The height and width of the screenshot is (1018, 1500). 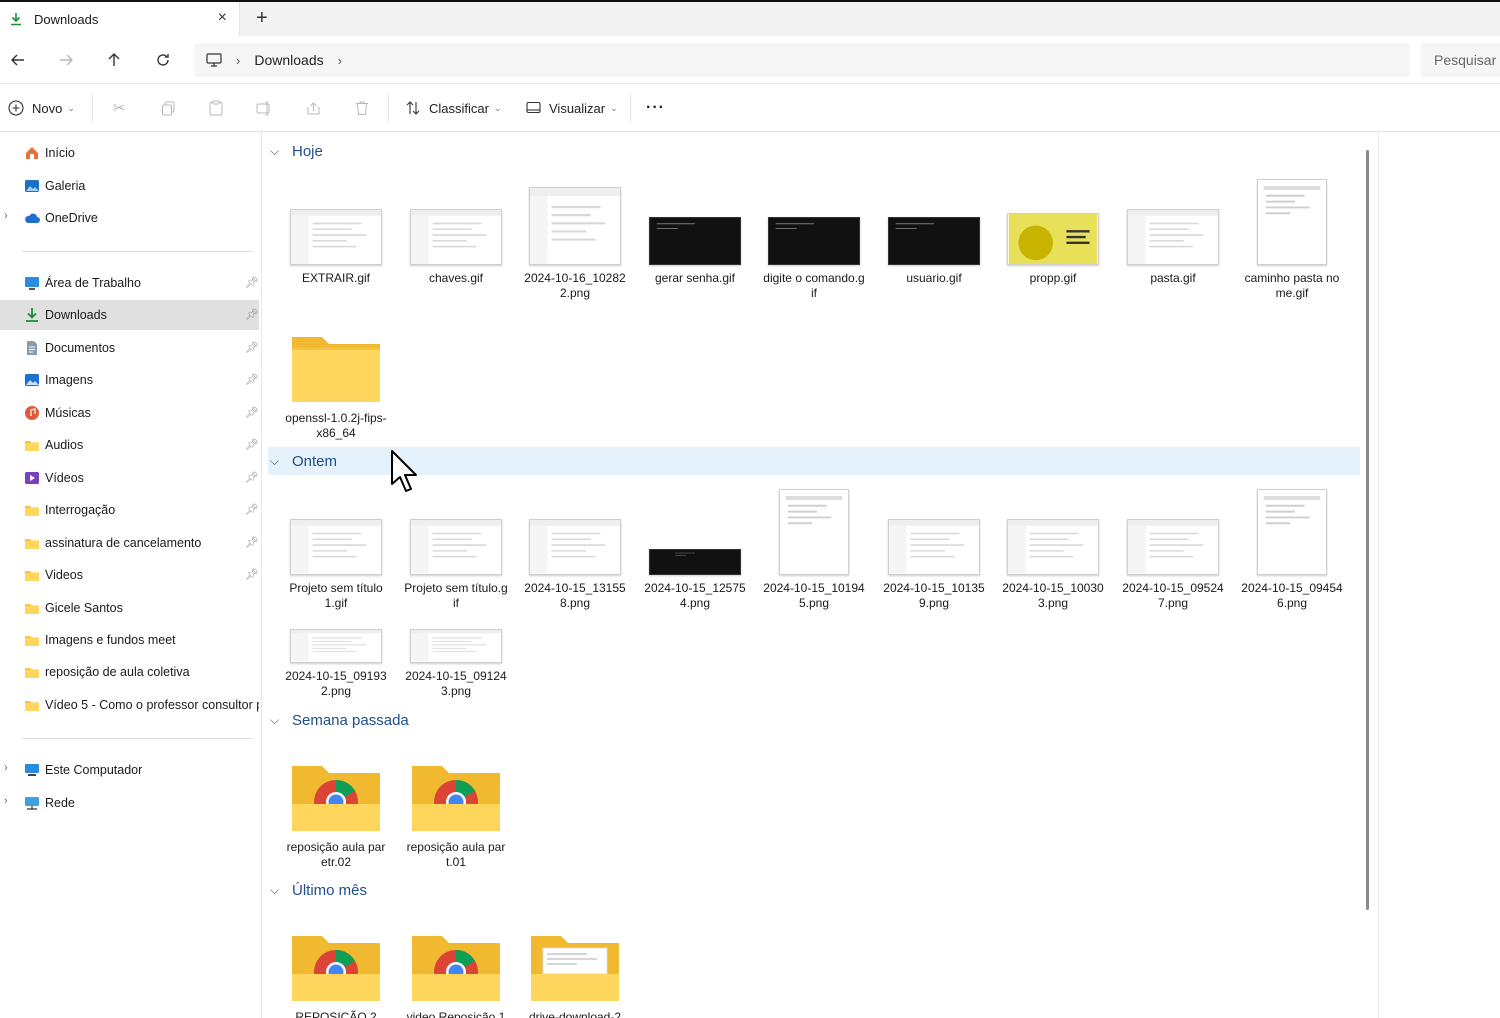 What do you see at coordinates (695, 550) in the screenshot?
I see `file-item: 2024-10-15_125754.png` at bounding box center [695, 550].